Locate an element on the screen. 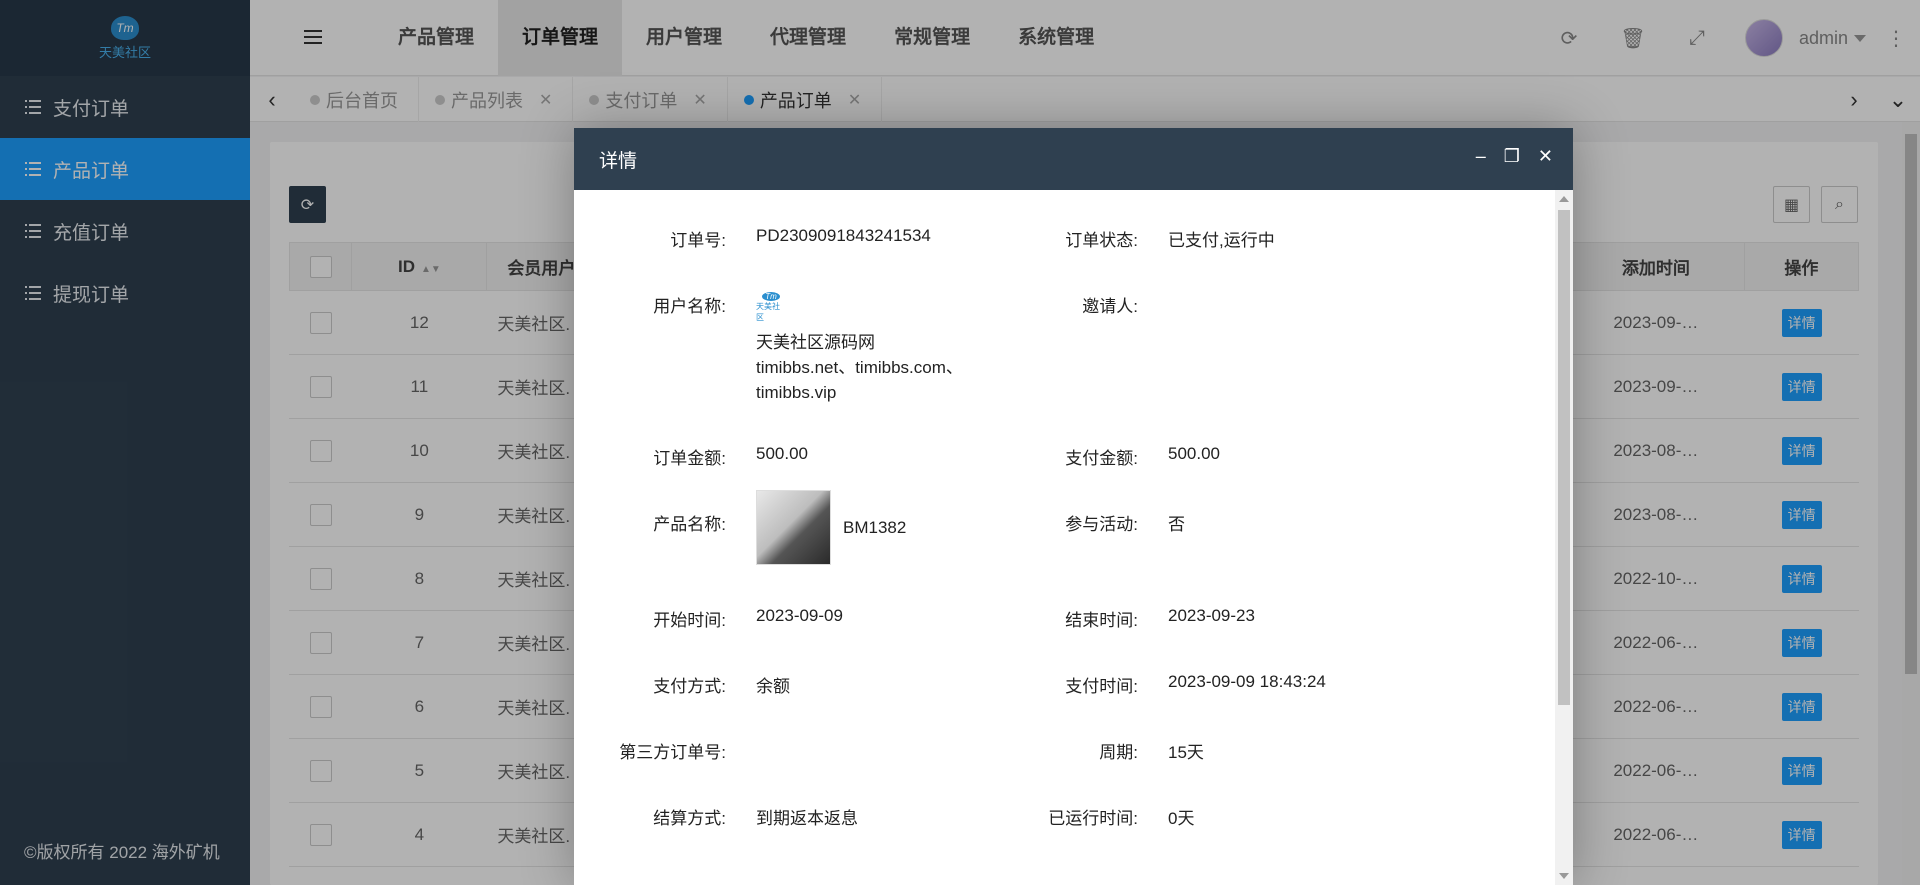  product-name: BM1382 is located at coordinates (875, 527).